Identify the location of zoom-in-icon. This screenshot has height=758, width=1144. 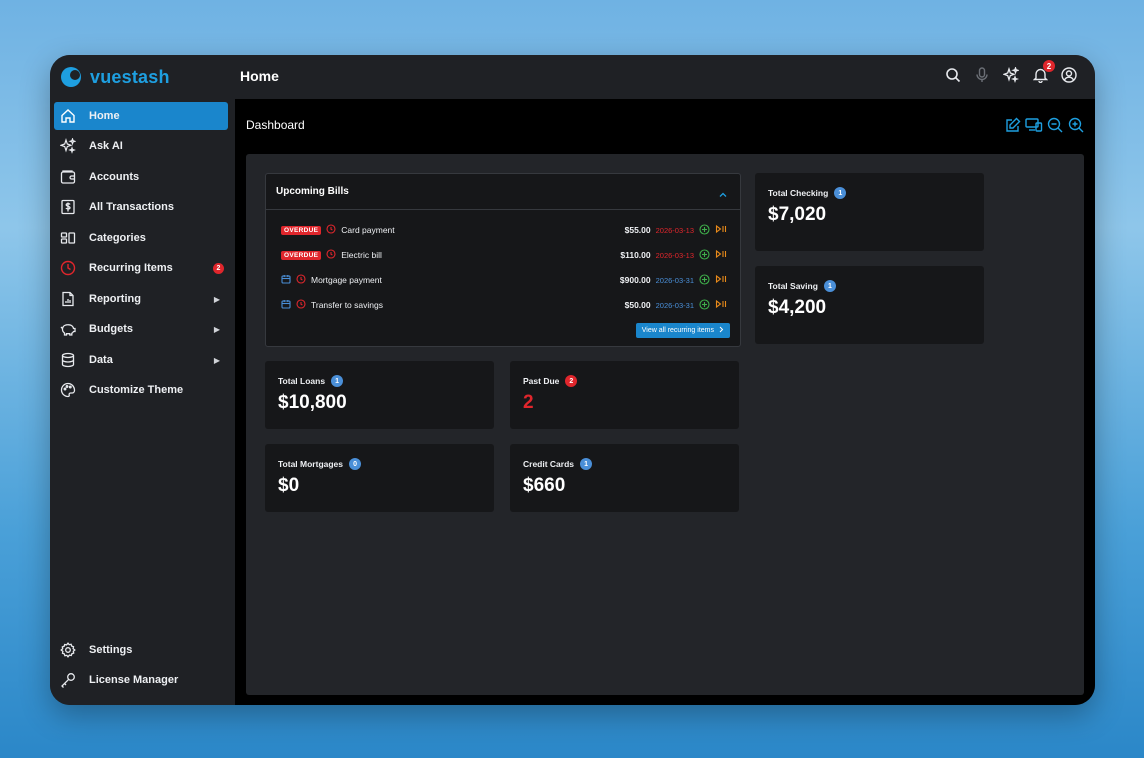
(1076, 125).